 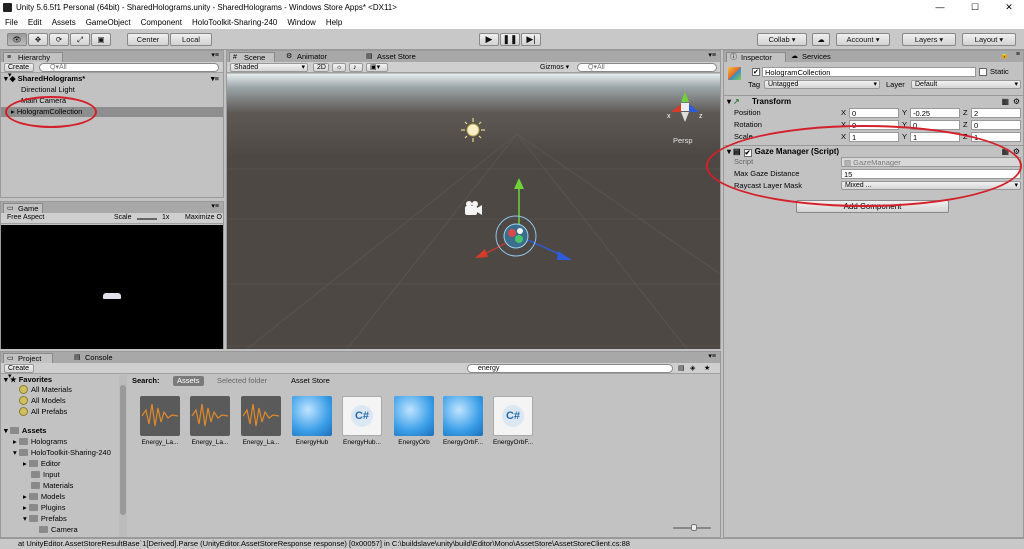 I want to click on play-button: ▶, so click(x=489, y=39).